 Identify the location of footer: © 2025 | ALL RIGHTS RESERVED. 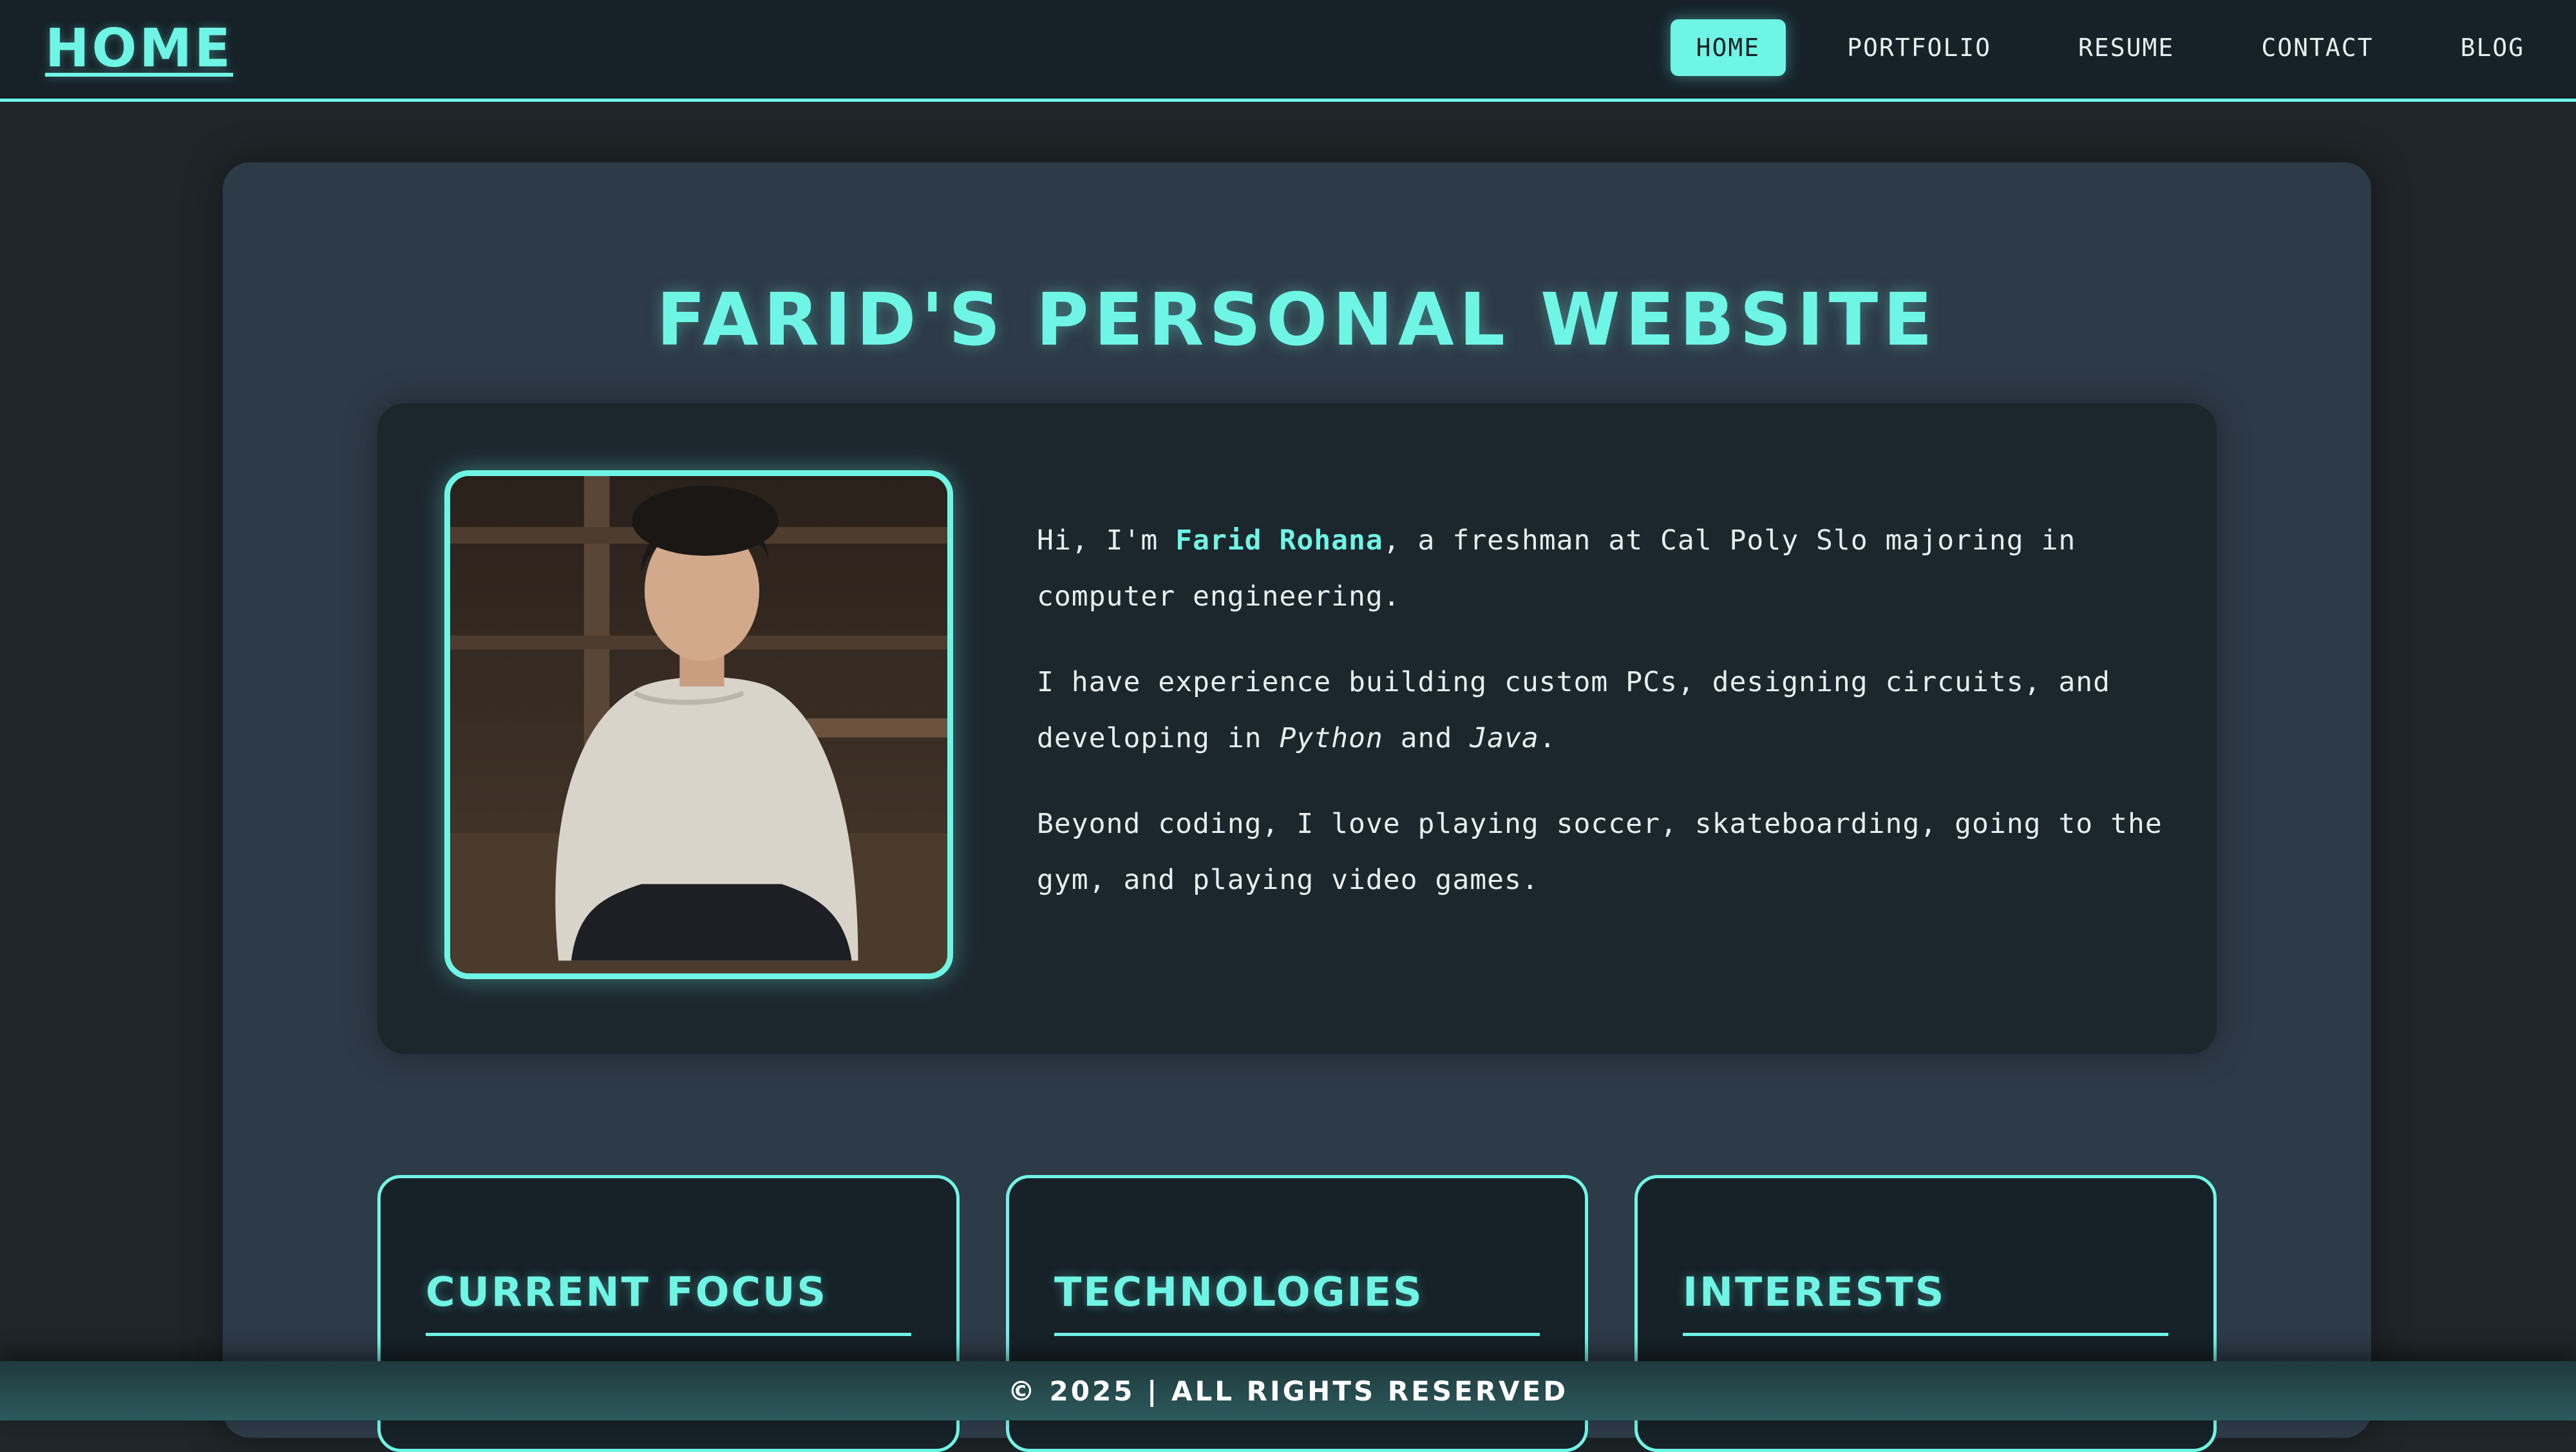
(1288, 1390).